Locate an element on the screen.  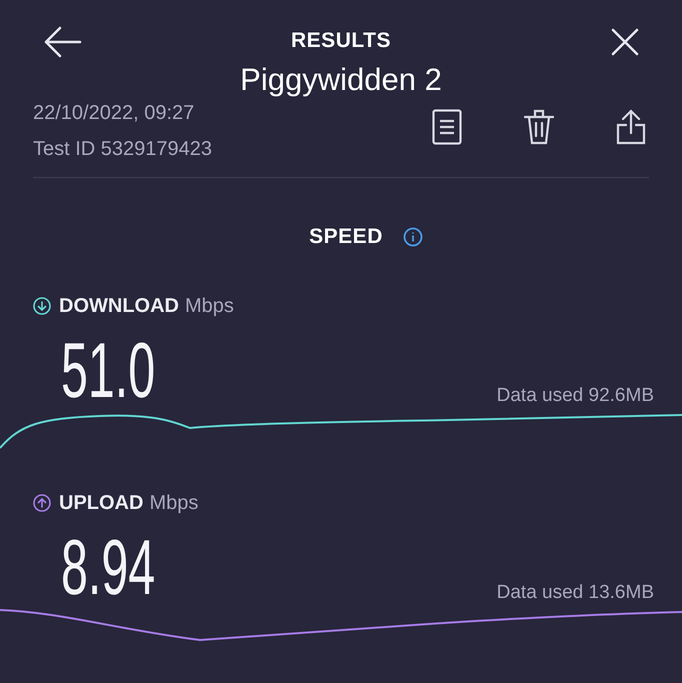
server-name: Piggywidden 2 is located at coordinates (341, 80).